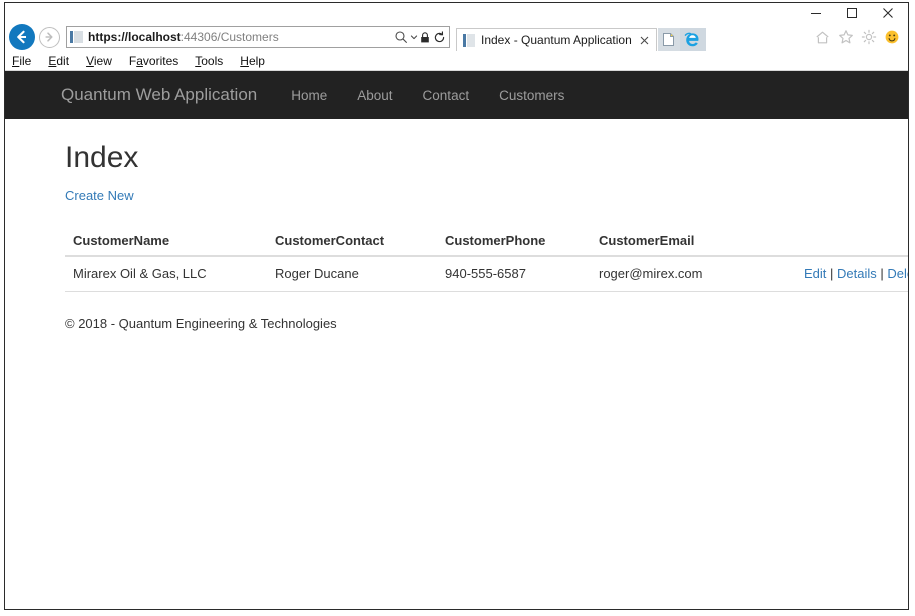 The image size is (915, 616). Describe the element at coordinates (645, 40) in the screenshot. I see `tab-close-icon` at that location.